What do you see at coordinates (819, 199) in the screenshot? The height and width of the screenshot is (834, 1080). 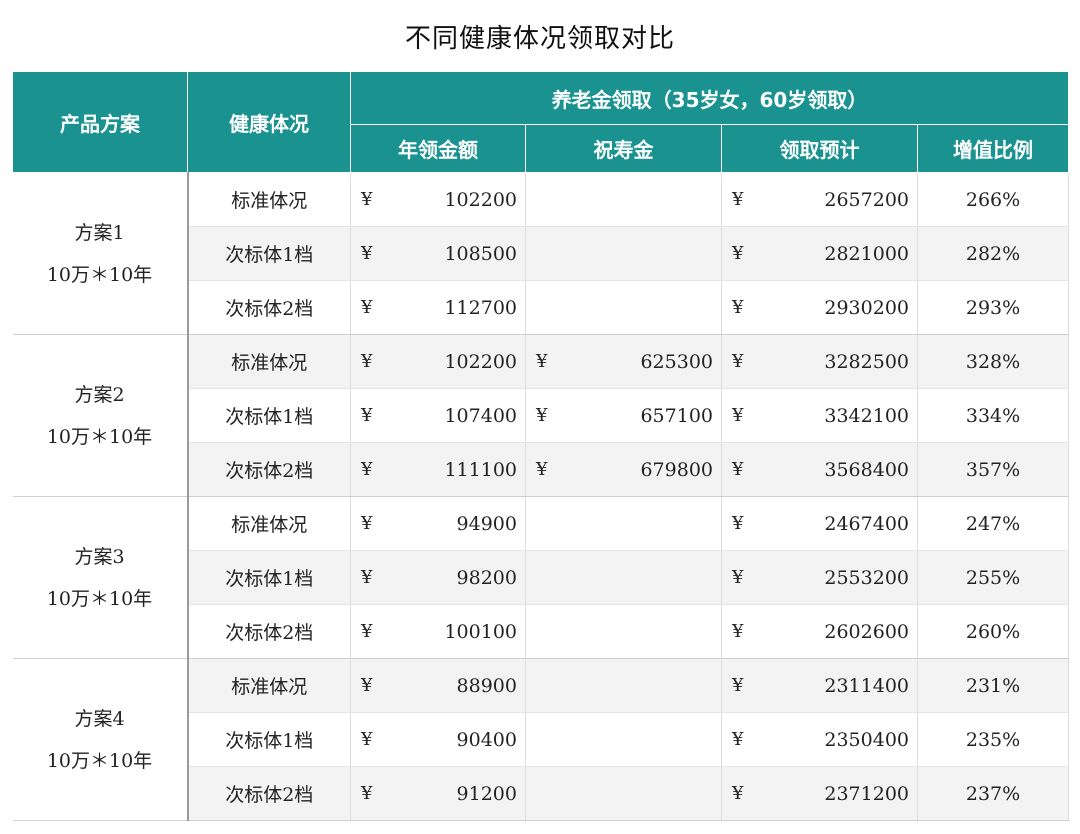 I see `total-cell: ¥2657200` at bounding box center [819, 199].